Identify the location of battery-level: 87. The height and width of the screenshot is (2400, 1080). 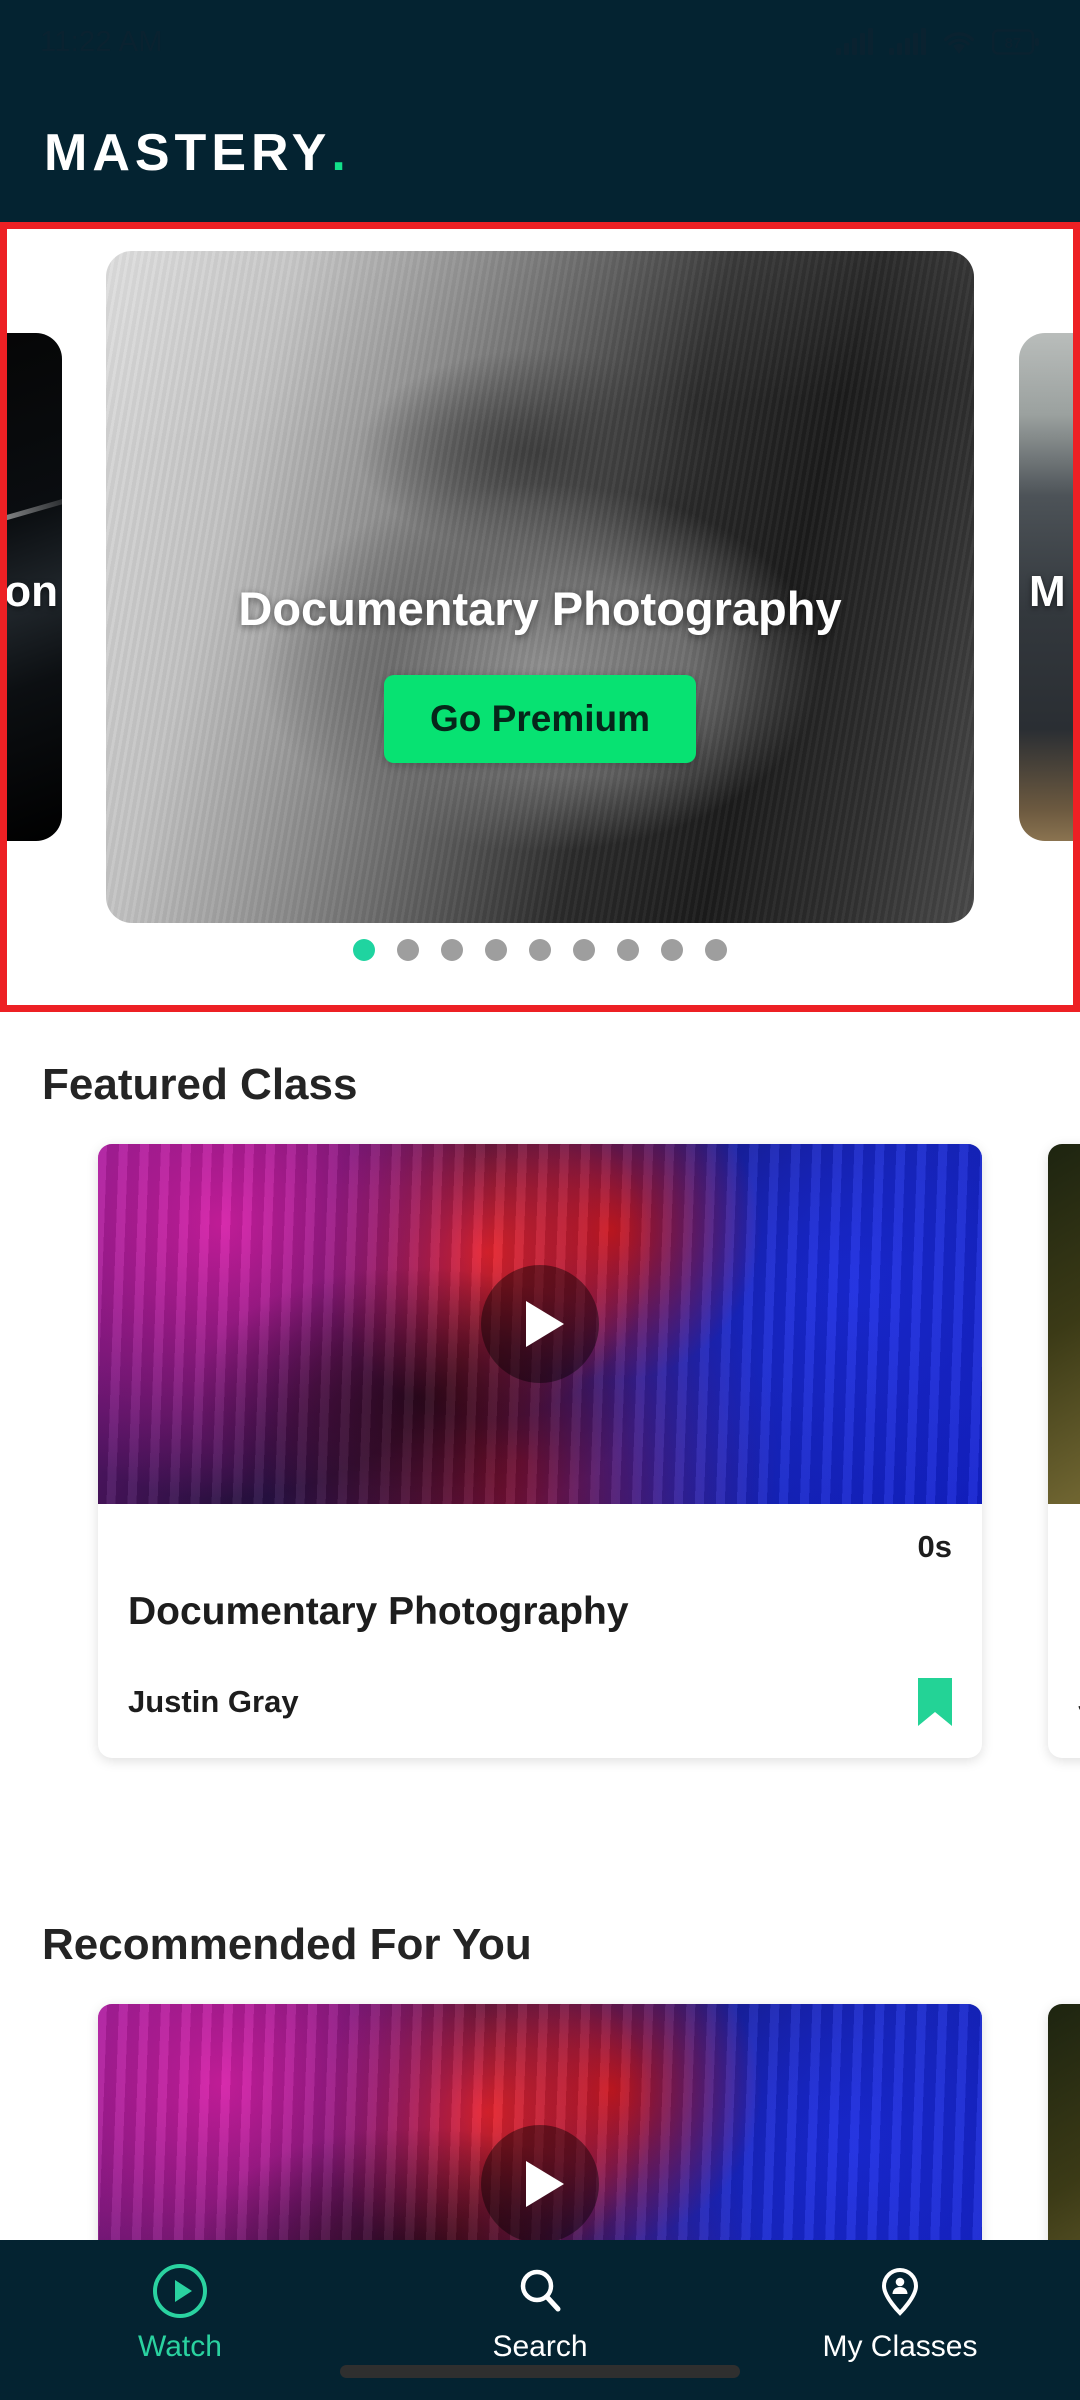
(1013, 43).